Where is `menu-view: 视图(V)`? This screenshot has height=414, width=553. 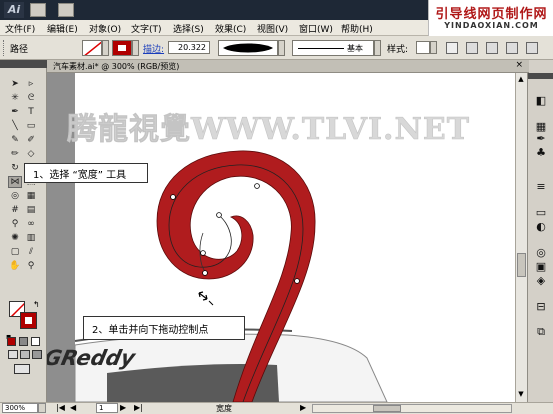 menu-view: 视图(V) is located at coordinates (272, 28).